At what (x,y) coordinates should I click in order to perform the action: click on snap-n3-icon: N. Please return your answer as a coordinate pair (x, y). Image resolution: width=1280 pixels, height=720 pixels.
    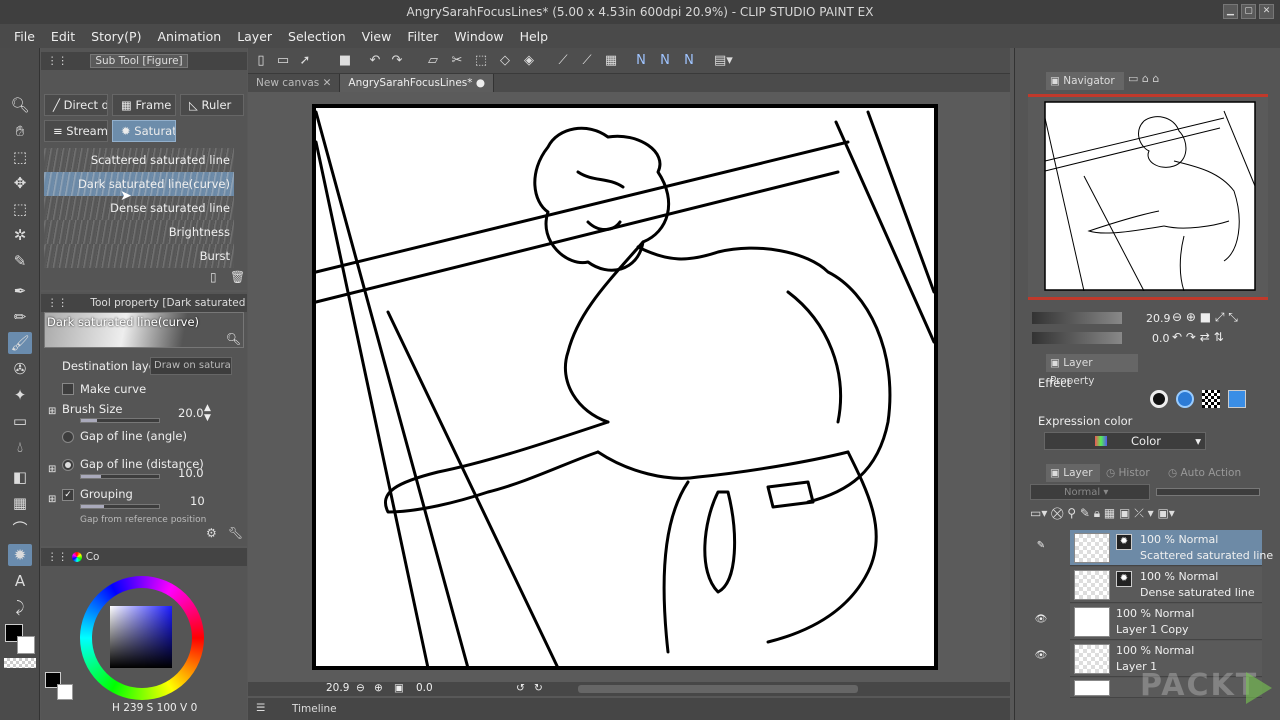
    Looking at the image, I should click on (689, 61).